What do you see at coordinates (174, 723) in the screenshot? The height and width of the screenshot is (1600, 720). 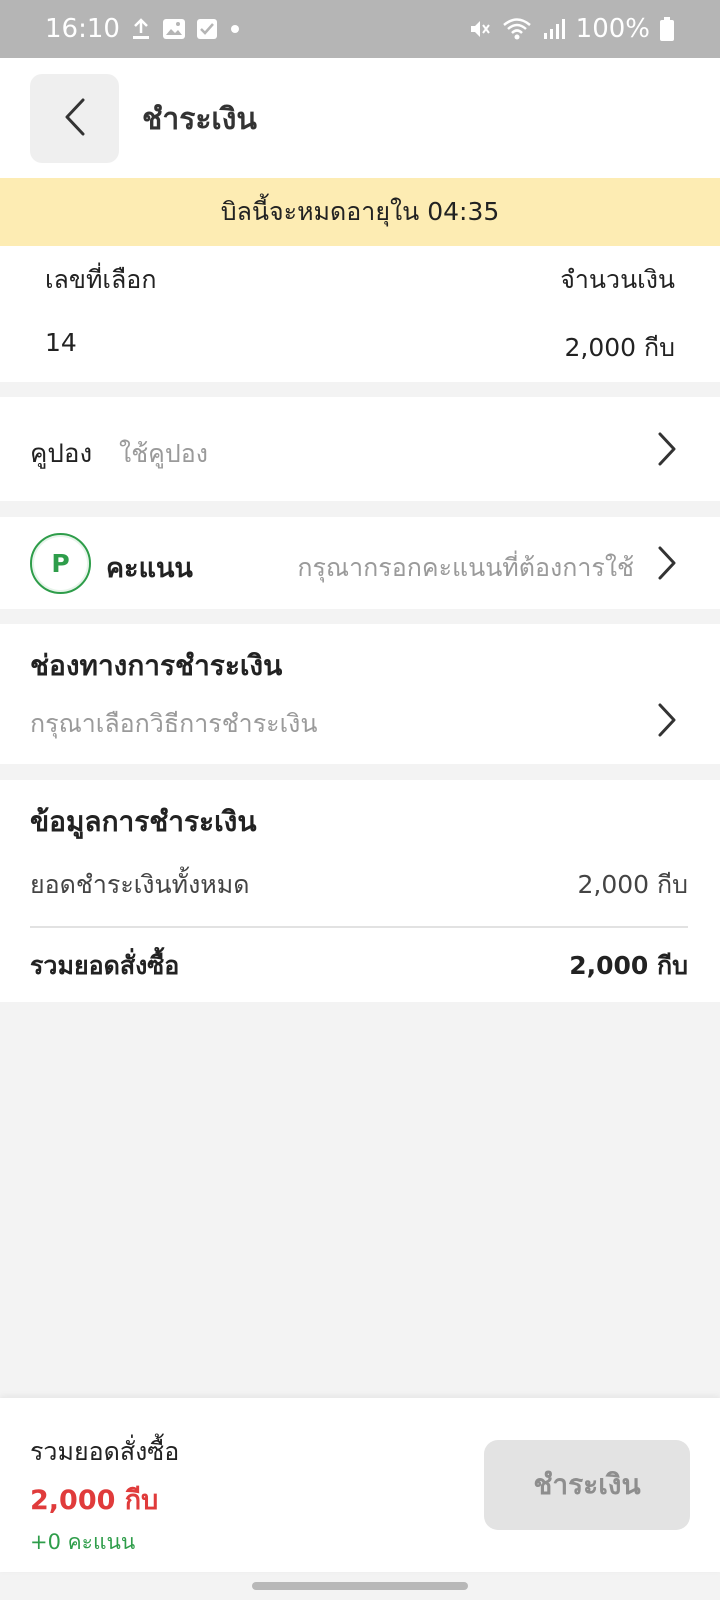 I see `payment-channel-hint: กรุณาเลือกวิธีการชำระเงิน` at bounding box center [174, 723].